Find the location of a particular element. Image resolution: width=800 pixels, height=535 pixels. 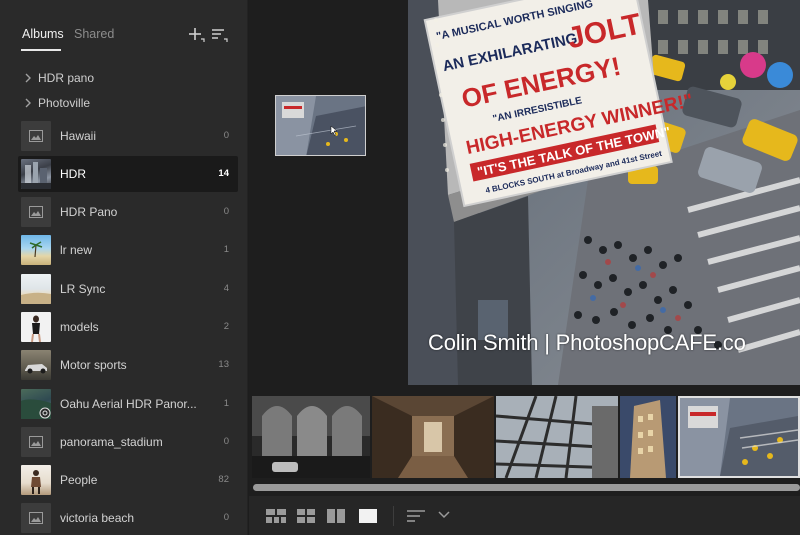

building-tower-thumb is located at coordinates (648, 437).